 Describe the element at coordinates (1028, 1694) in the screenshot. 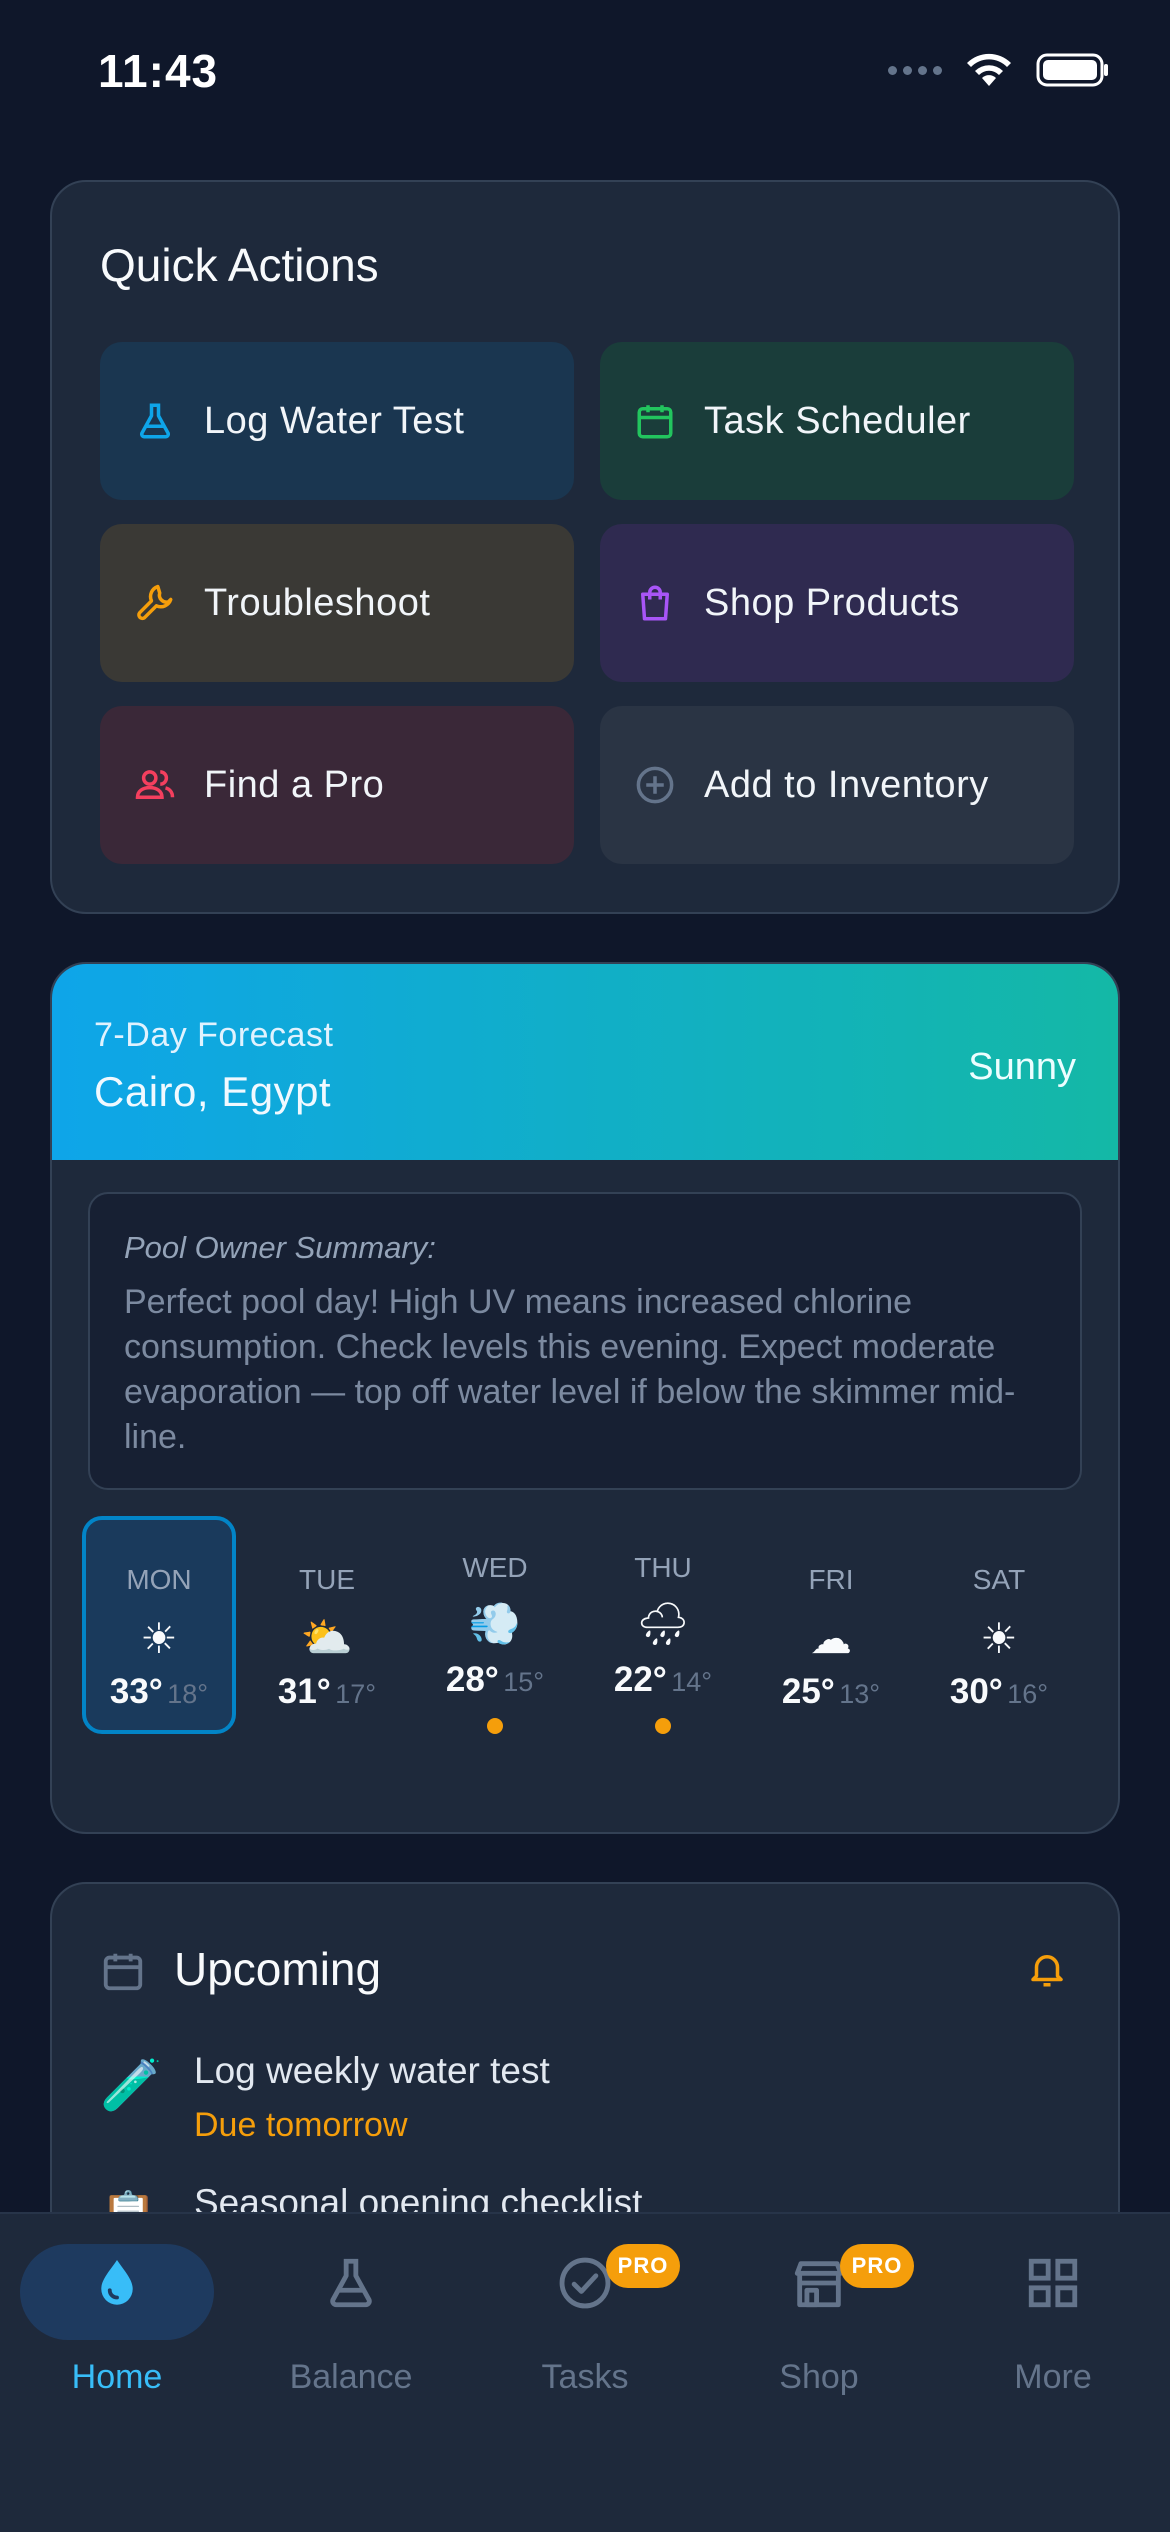

I see `day-low: 16°` at that location.